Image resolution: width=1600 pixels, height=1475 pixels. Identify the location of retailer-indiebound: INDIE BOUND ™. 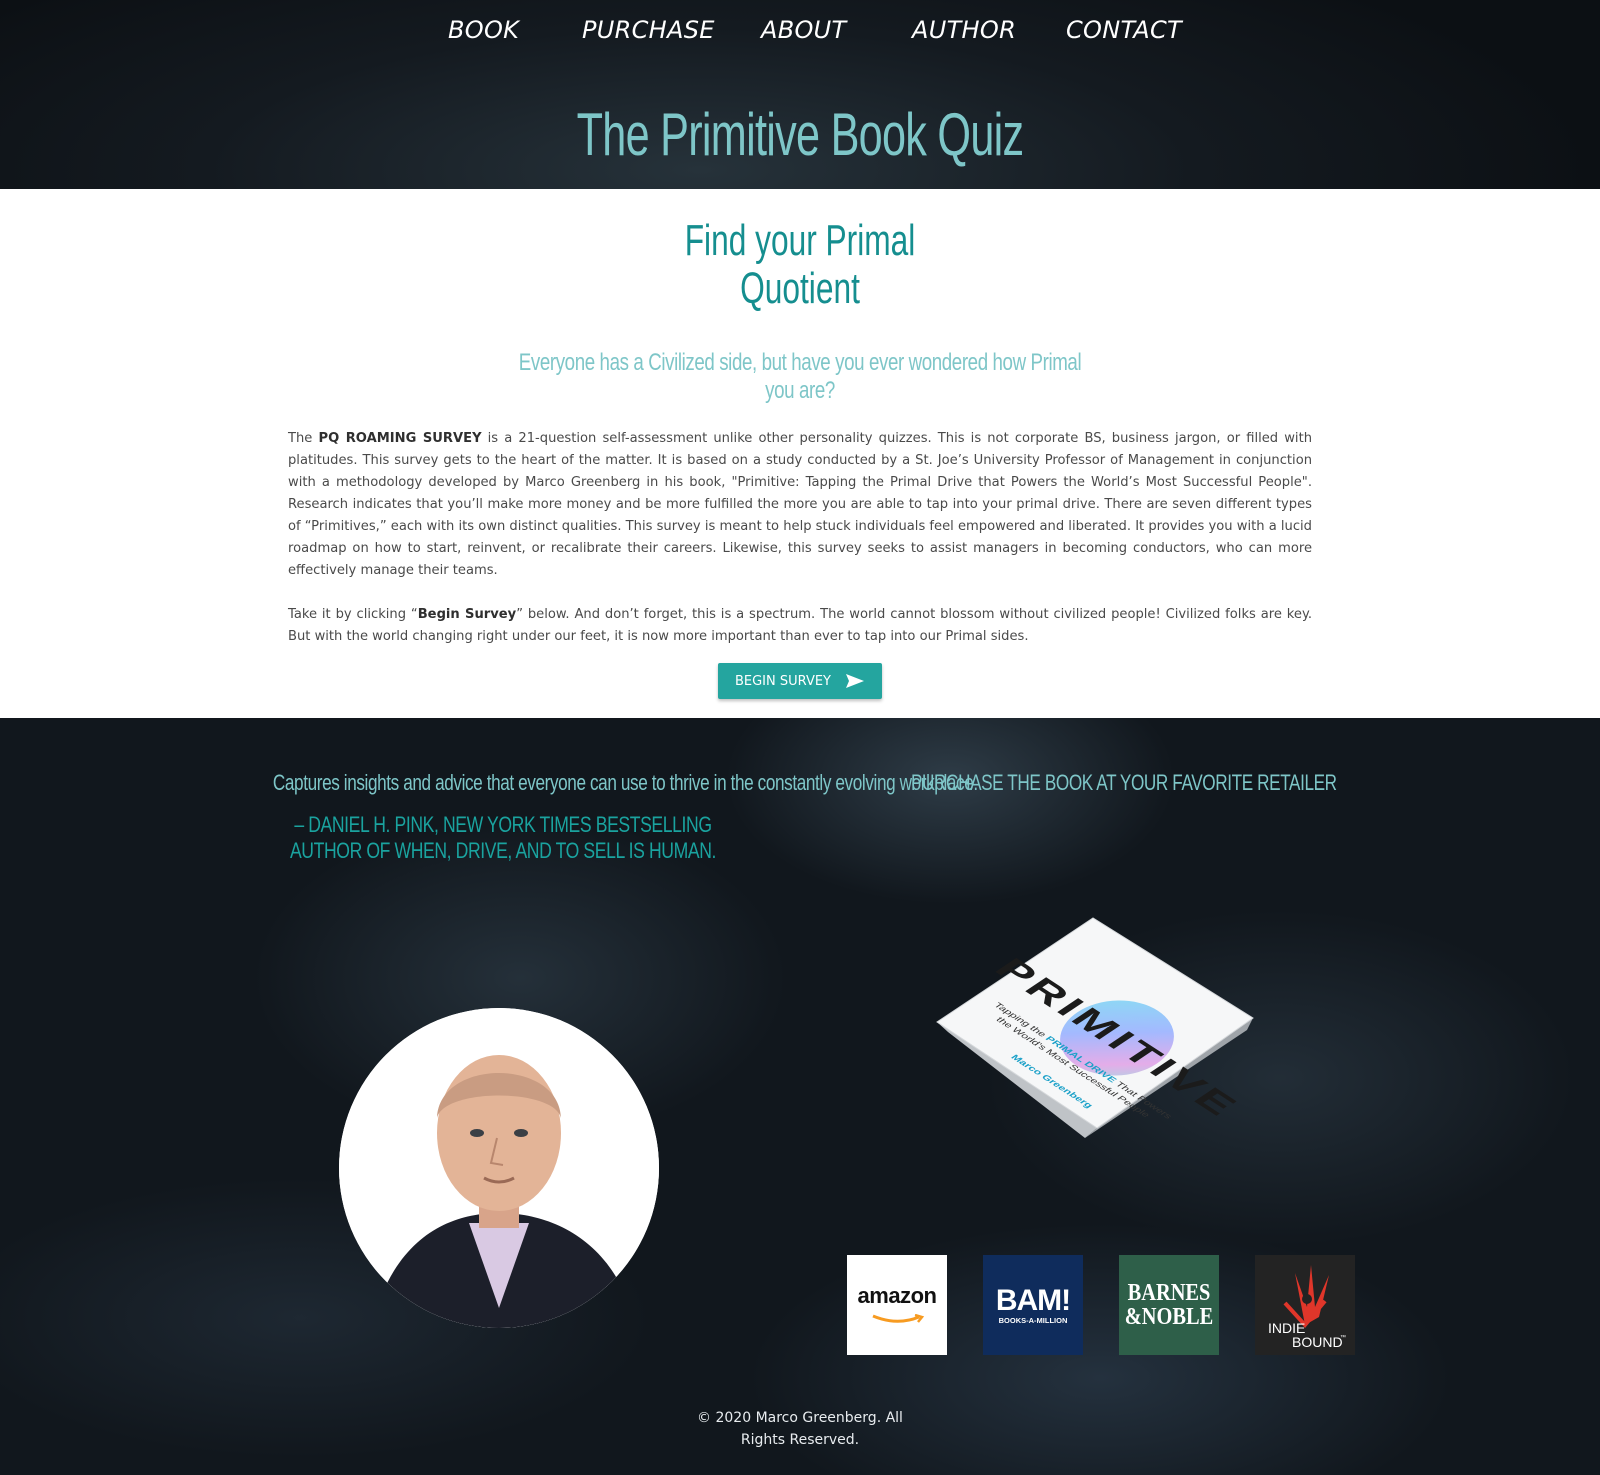
(1305, 1305).